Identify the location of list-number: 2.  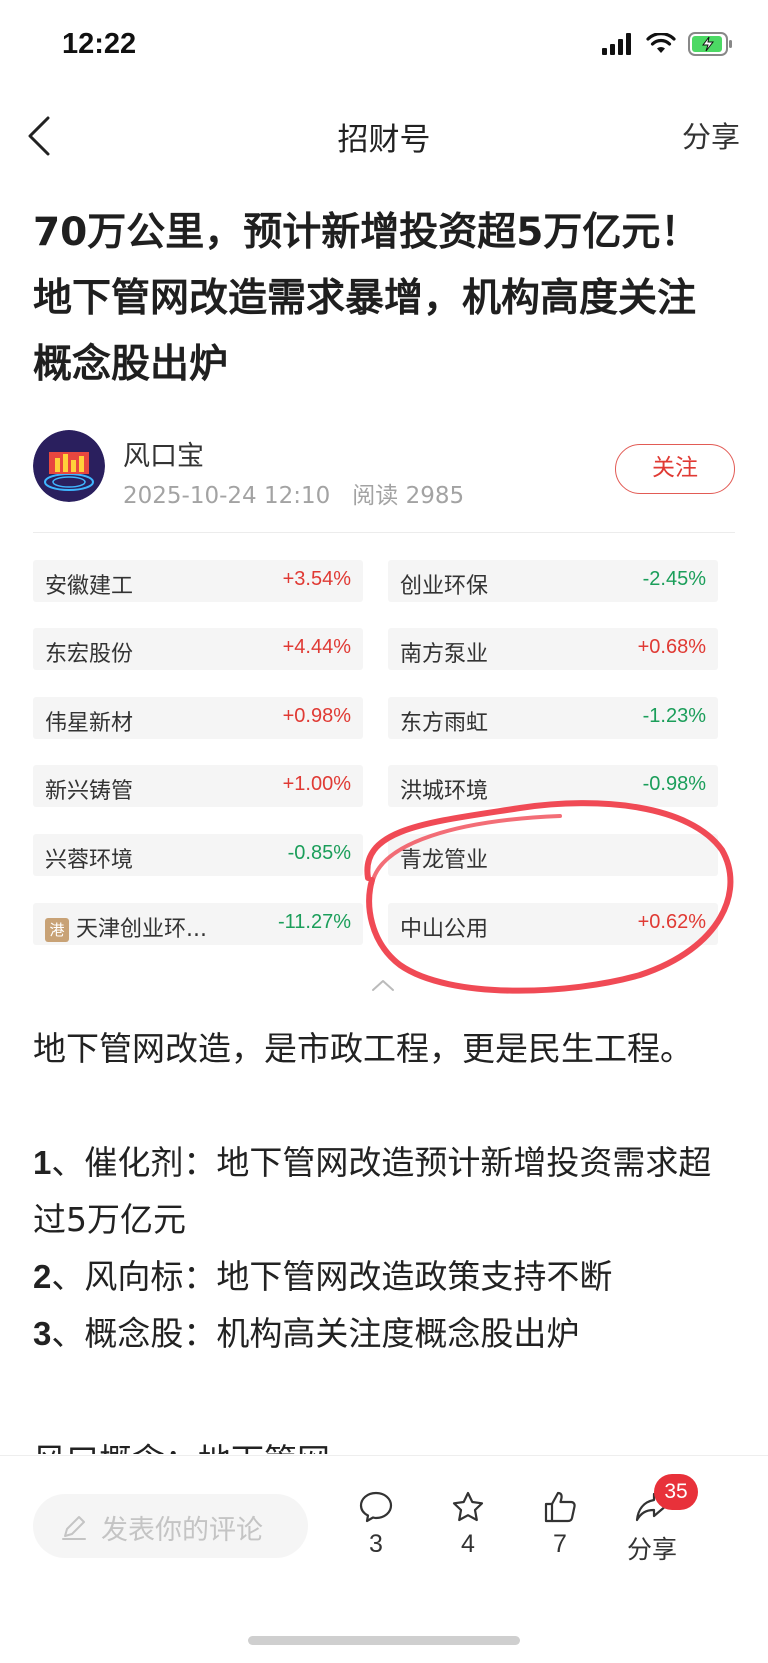
(42, 1276).